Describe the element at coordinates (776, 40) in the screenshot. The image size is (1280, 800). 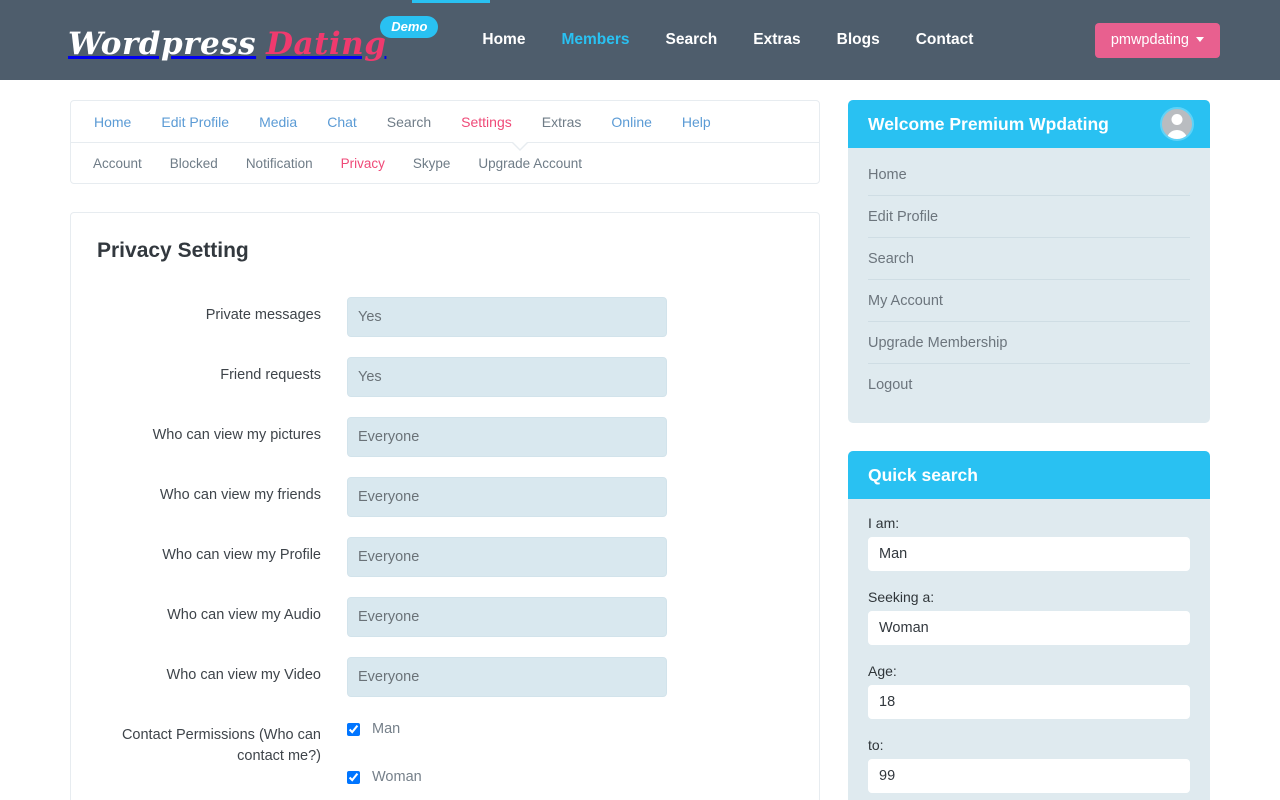
I see `nav-item-extras: Extras` at that location.